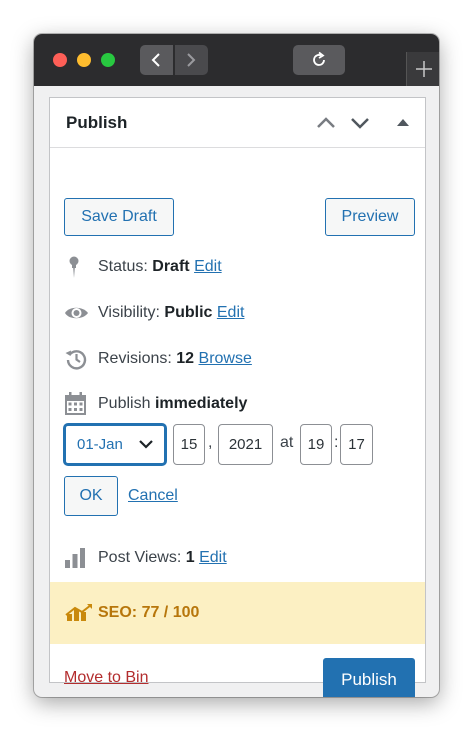 The width and height of the screenshot is (474, 733). What do you see at coordinates (171, 266) in the screenshot?
I see `status-value: Draft` at bounding box center [171, 266].